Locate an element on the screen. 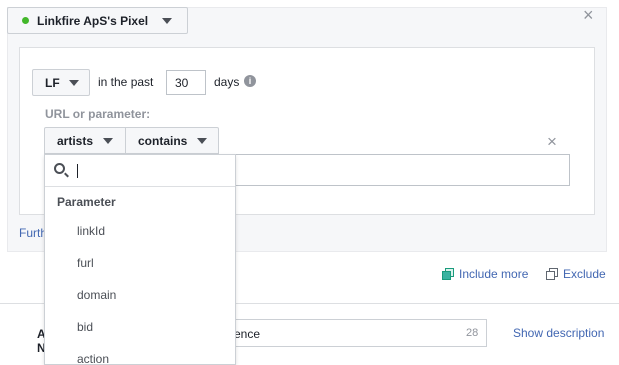 The height and width of the screenshot is (365, 619). operator-select: contains is located at coordinates (172, 140).